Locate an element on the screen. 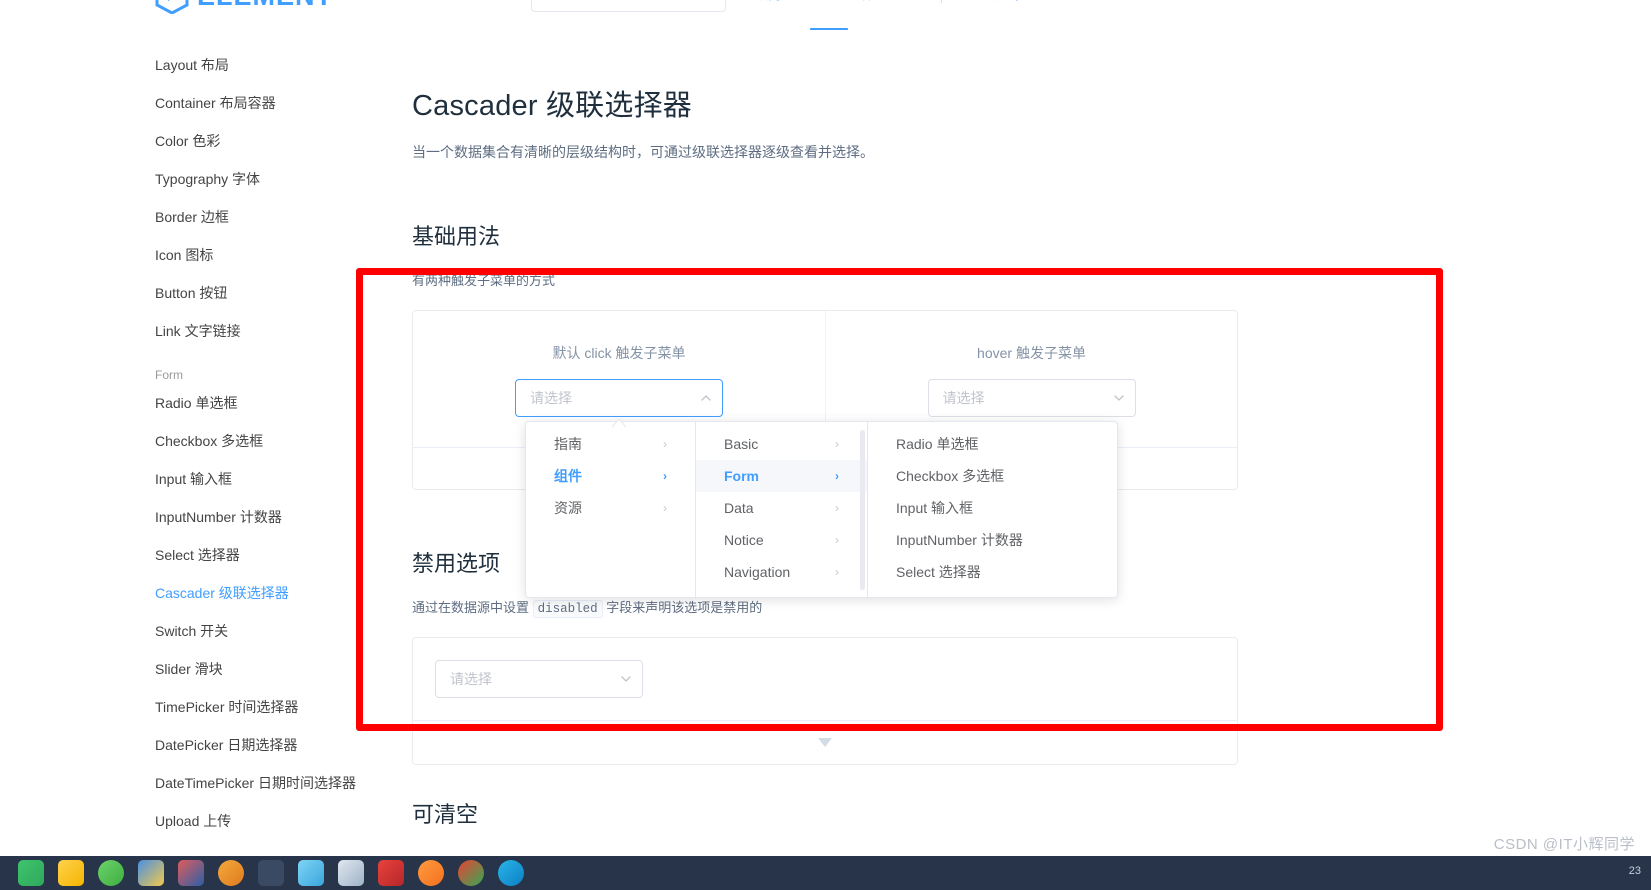  nav-item-guide-label: 指南 is located at coordinates (768, 6).